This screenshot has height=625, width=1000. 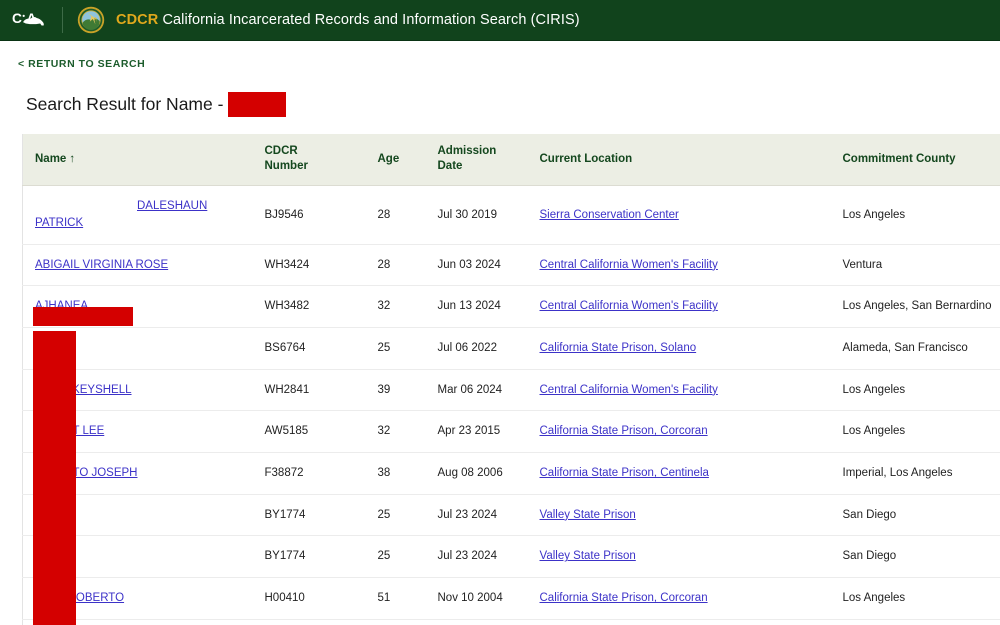 I want to click on column-header-age: Age, so click(x=395, y=160).